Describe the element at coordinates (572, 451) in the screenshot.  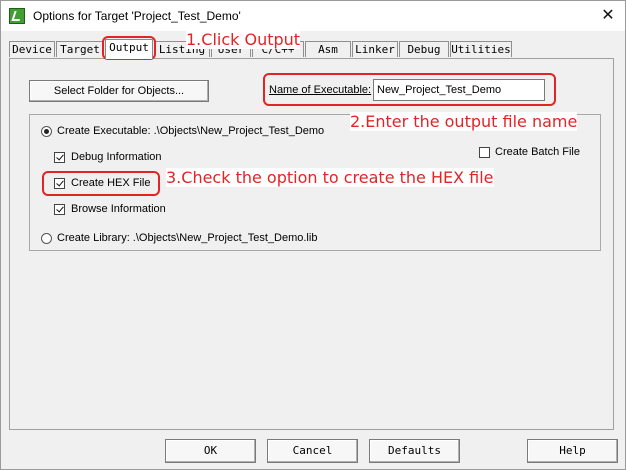
I see `help-button: Help` at that location.